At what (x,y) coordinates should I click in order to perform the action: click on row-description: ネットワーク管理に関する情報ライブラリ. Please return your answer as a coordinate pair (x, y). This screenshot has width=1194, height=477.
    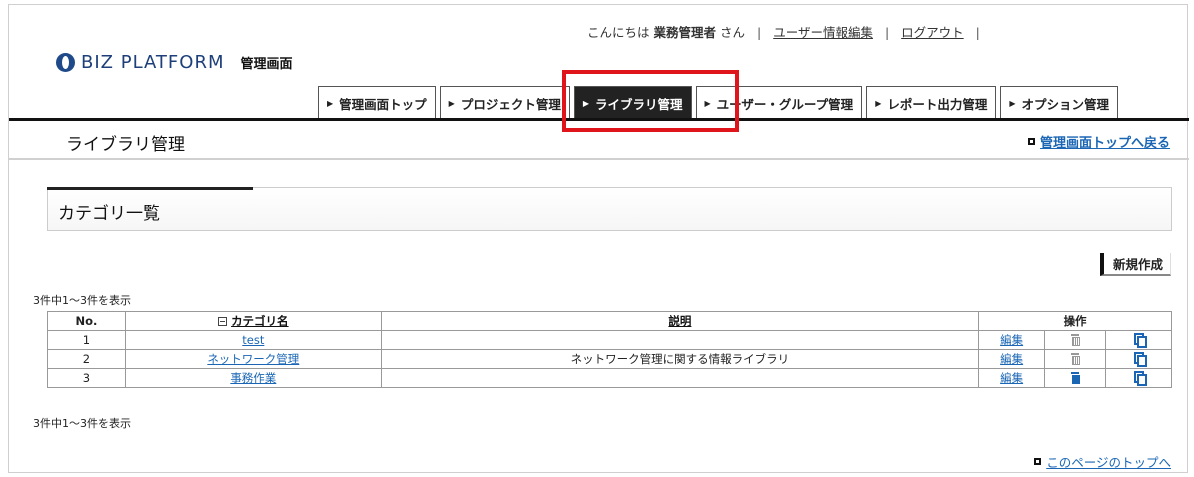
    Looking at the image, I should click on (680, 359).